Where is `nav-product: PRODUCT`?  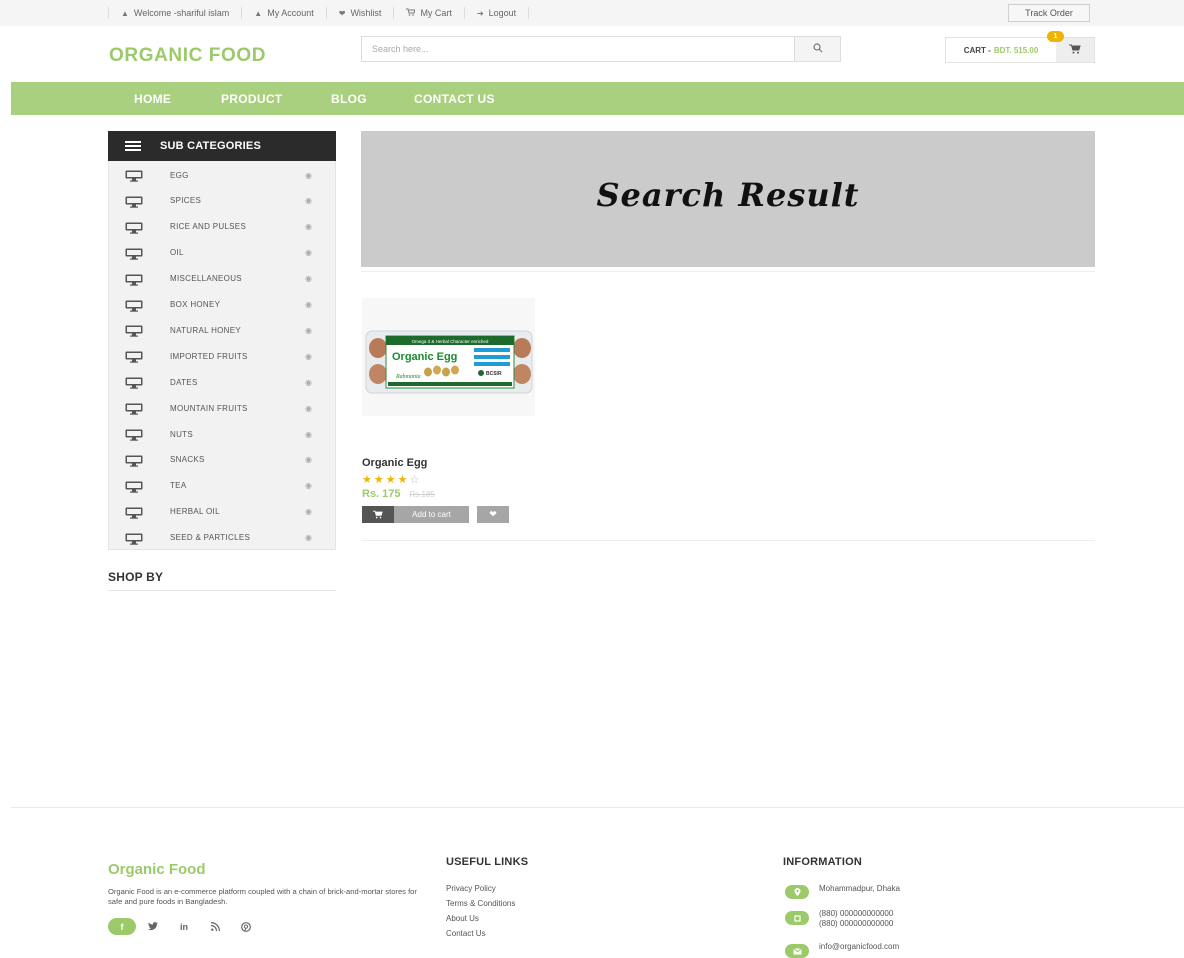
nav-product: PRODUCT is located at coordinates (251, 98).